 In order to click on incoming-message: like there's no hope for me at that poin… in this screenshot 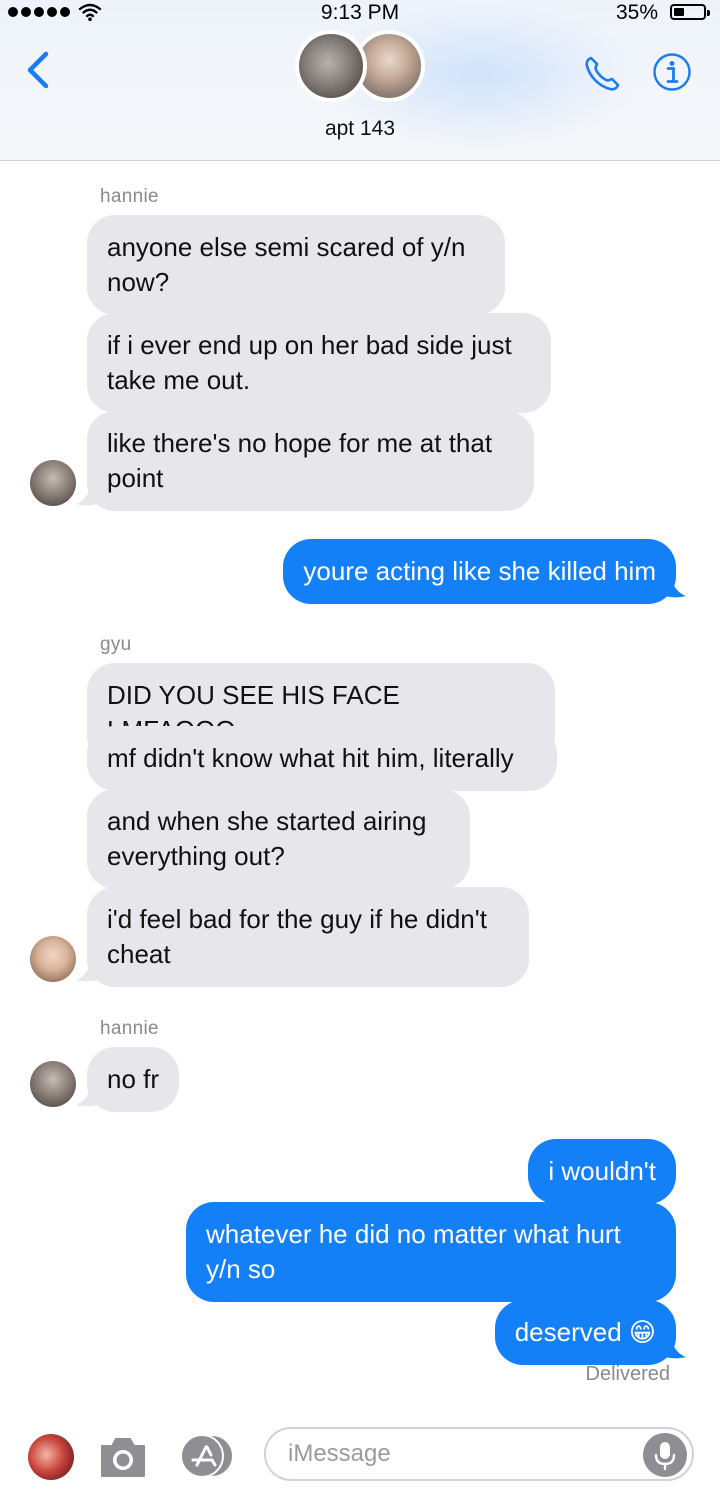, I will do `click(310, 461)`.